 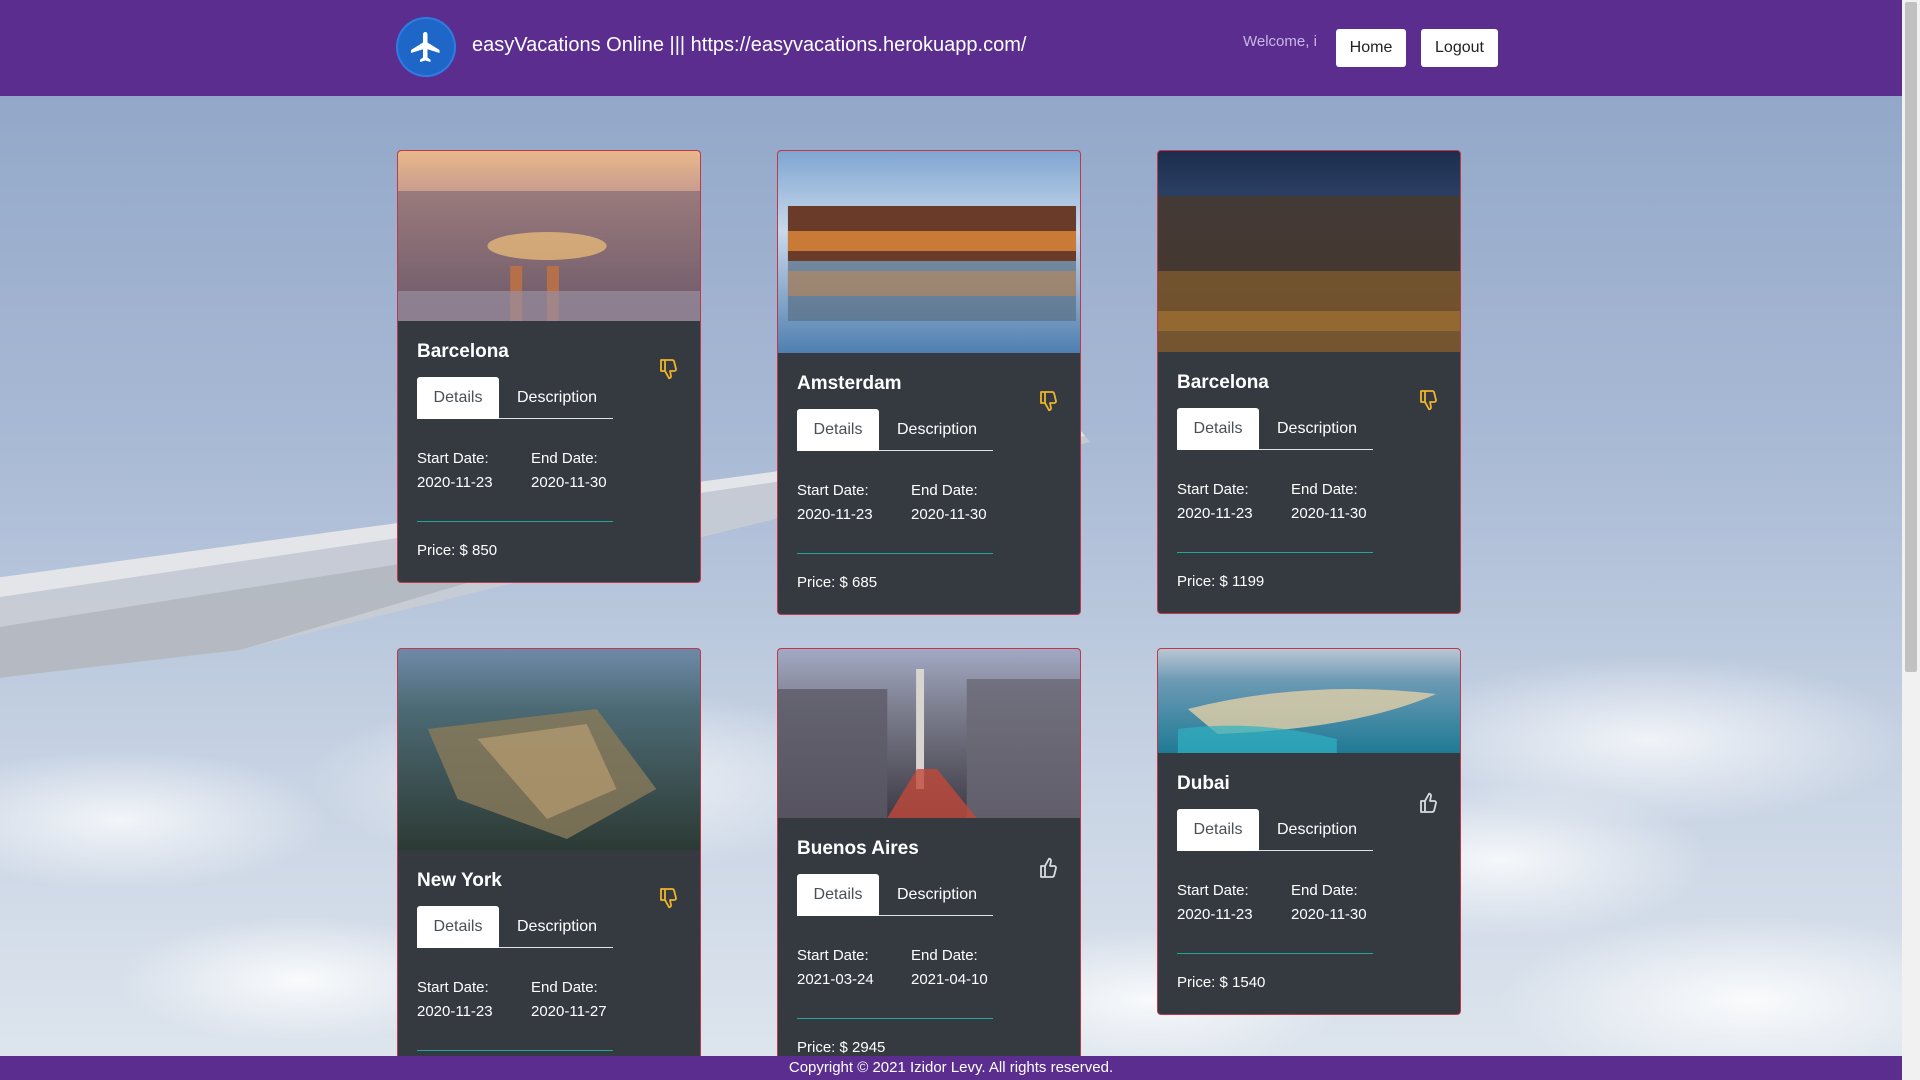 I want to click on price: Price: $ 1540, so click(x=1221, y=982).